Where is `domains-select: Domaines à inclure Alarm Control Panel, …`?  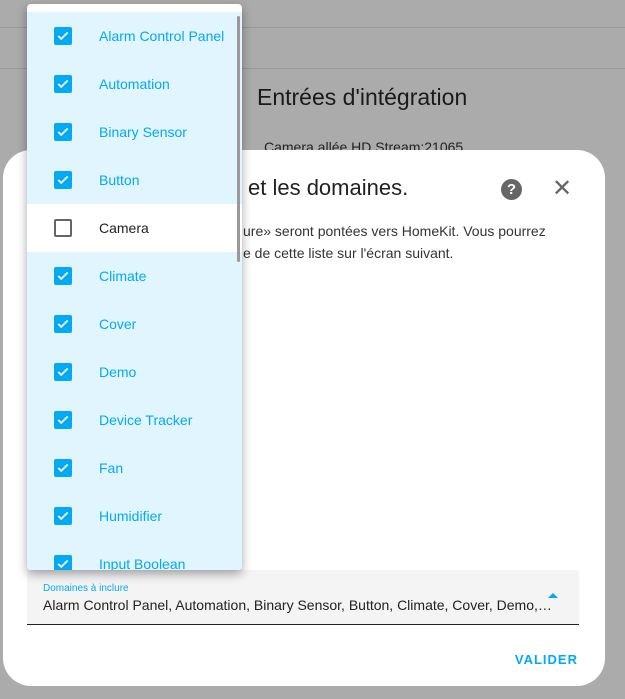
domains-select: Domaines à inclure Alarm Control Panel, … is located at coordinates (303, 597).